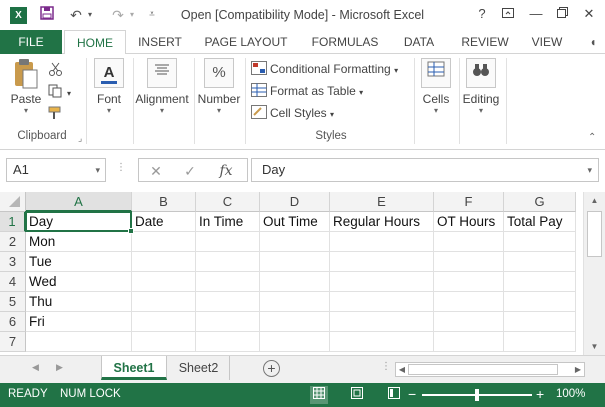 This screenshot has width=605, height=407. What do you see at coordinates (118, 15) in the screenshot?
I see `redo-icon: ↷` at bounding box center [118, 15].